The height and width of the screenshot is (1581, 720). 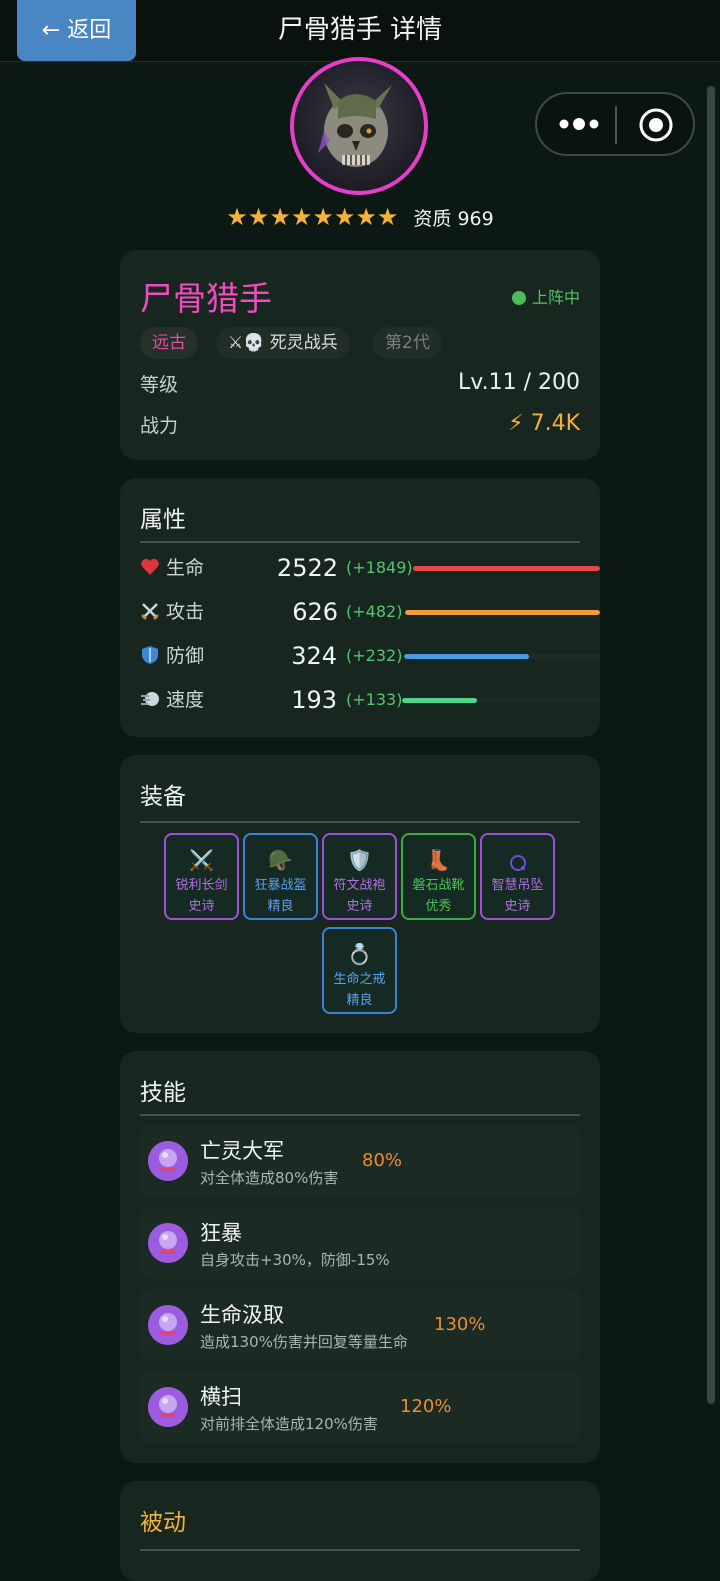 What do you see at coordinates (185, 700) in the screenshot?
I see `attr-name: 速度` at bounding box center [185, 700].